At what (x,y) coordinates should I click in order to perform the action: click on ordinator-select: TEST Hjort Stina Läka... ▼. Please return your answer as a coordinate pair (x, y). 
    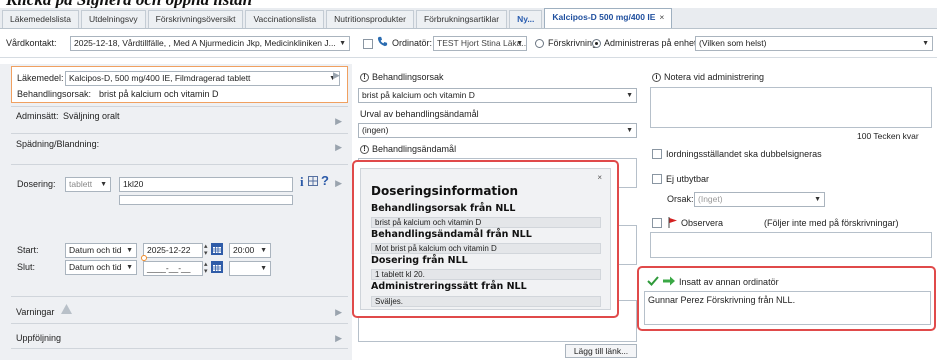
    Looking at the image, I should click on (480, 43).